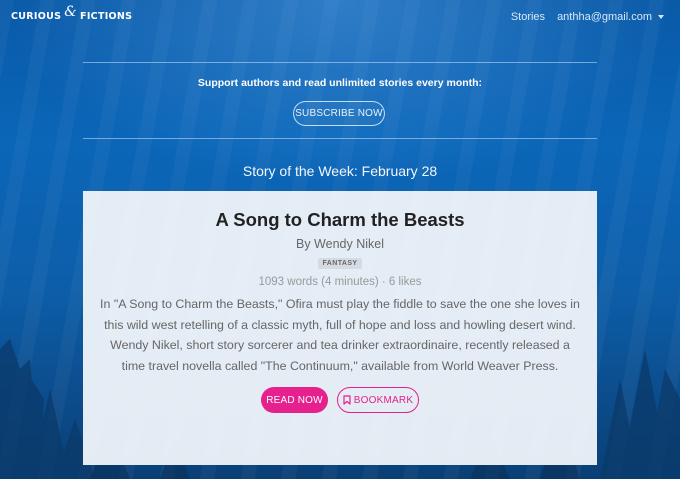 The height and width of the screenshot is (479, 680). Describe the element at coordinates (340, 62) in the screenshot. I see `divider-top` at that location.